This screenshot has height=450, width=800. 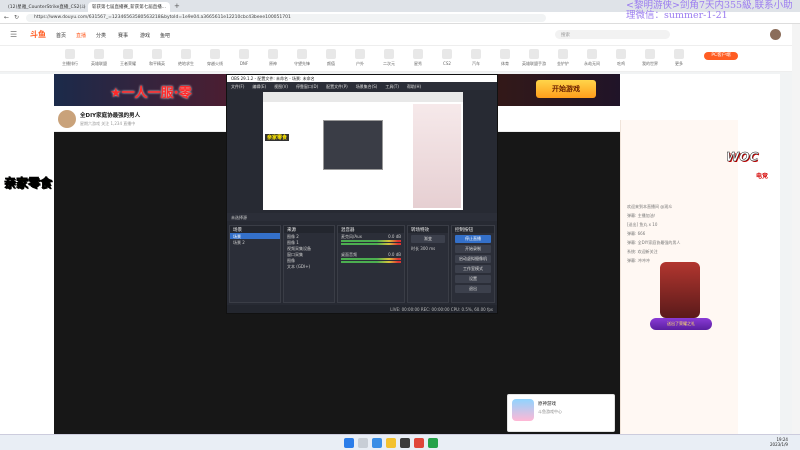 What do you see at coordinates (237, 86) in the screenshot?
I see `obs-menu-item: 文件(F)` at bounding box center [237, 86].